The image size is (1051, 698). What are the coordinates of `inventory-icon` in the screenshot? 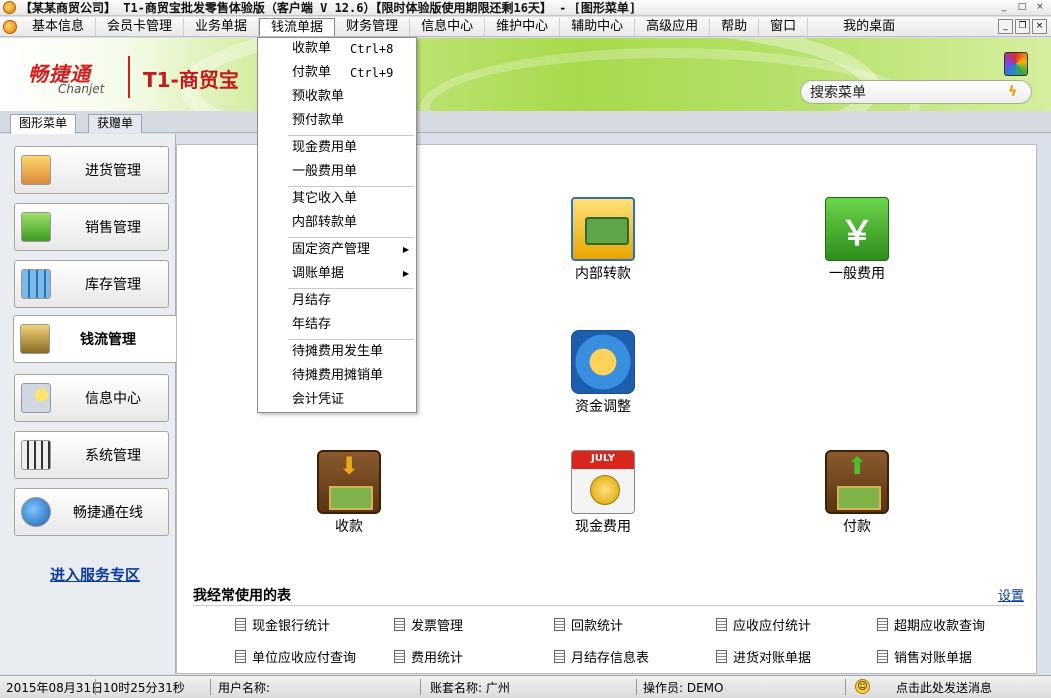 It's located at (36, 284).